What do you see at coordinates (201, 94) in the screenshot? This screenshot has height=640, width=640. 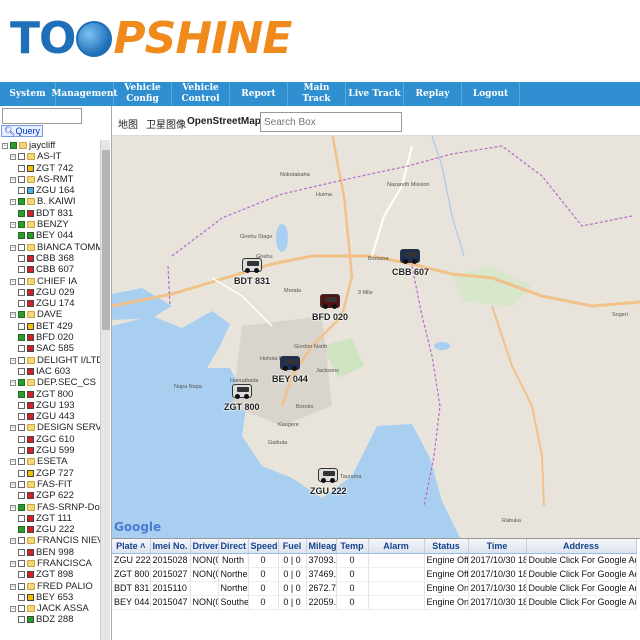 I see `nav-vehicle-control: Vehicle Control` at bounding box center [201, 94].